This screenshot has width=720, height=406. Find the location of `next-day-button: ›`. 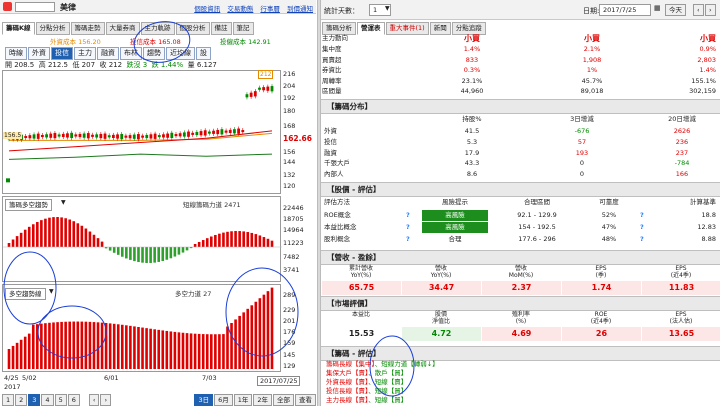

next-day-button: › is located at coordinates (710, 10).